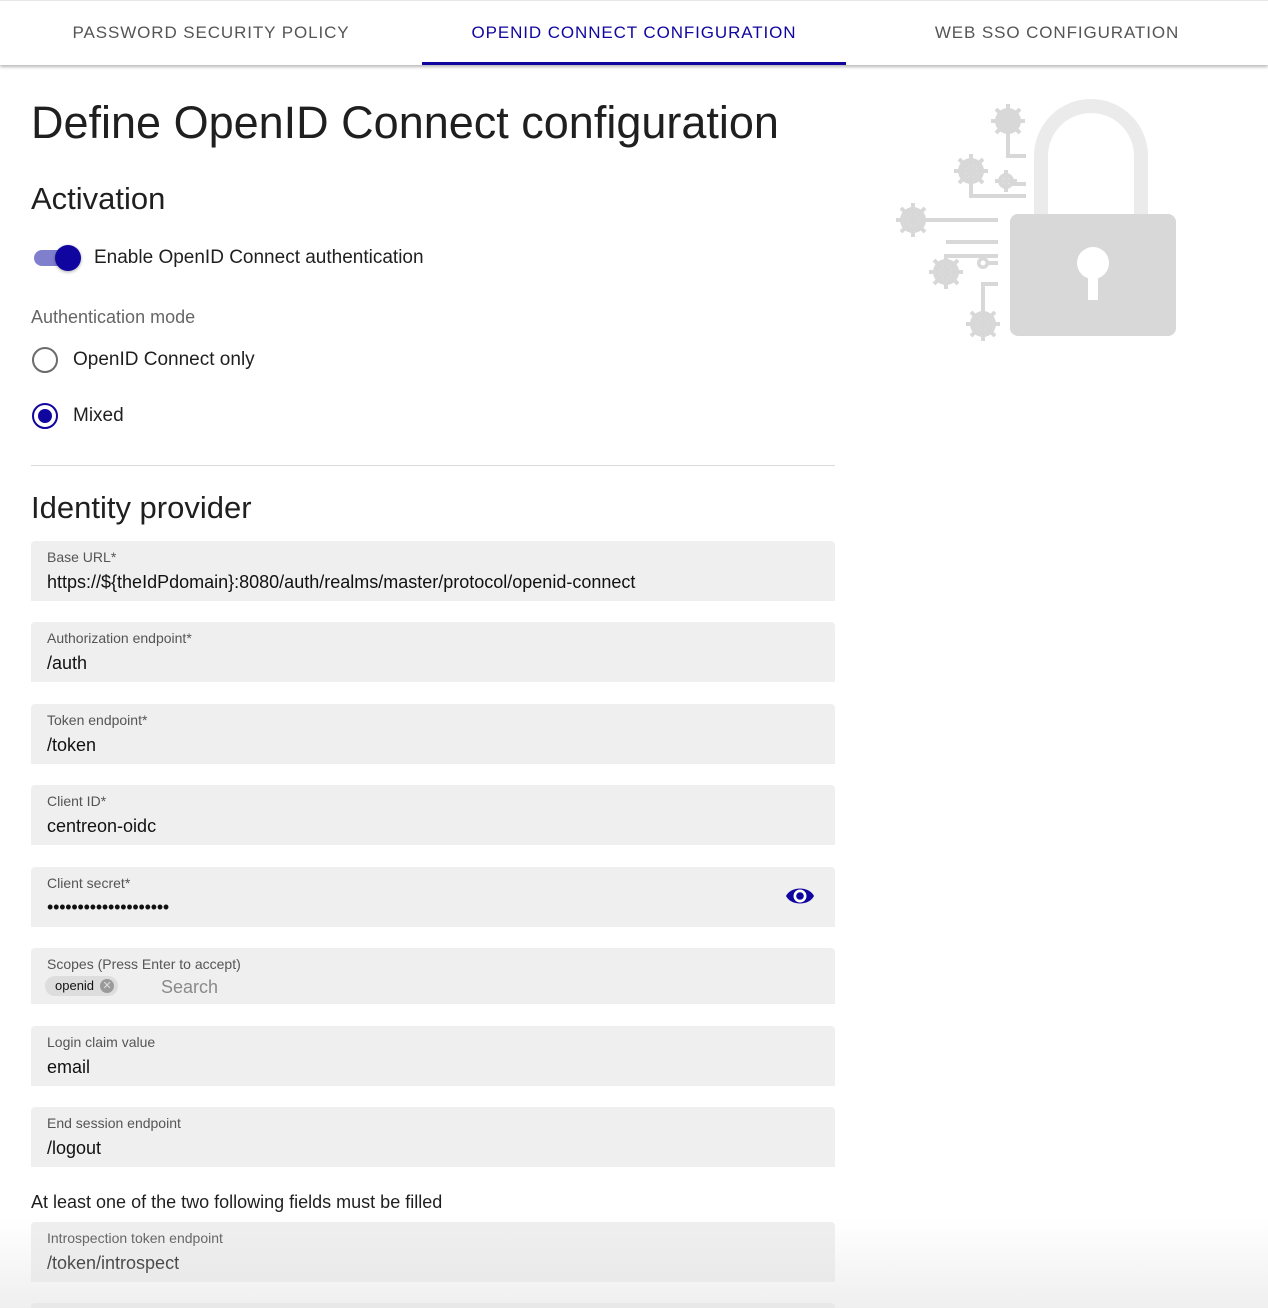 This screenshot has height=1308, width=1268. What do you see at coordinates (311, 987) in the screenshot?
I see `scopes-search-input` at bounding box center [311, 987].